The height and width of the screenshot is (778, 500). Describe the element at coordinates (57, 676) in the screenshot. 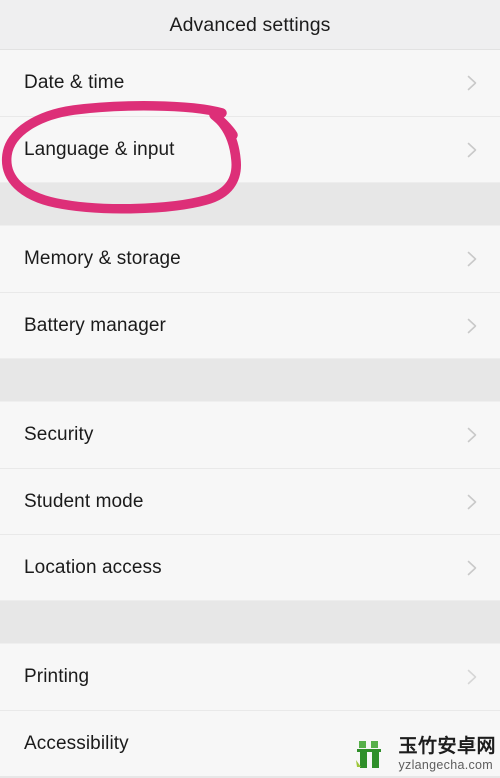

I see `row-label: Printing` at that location.